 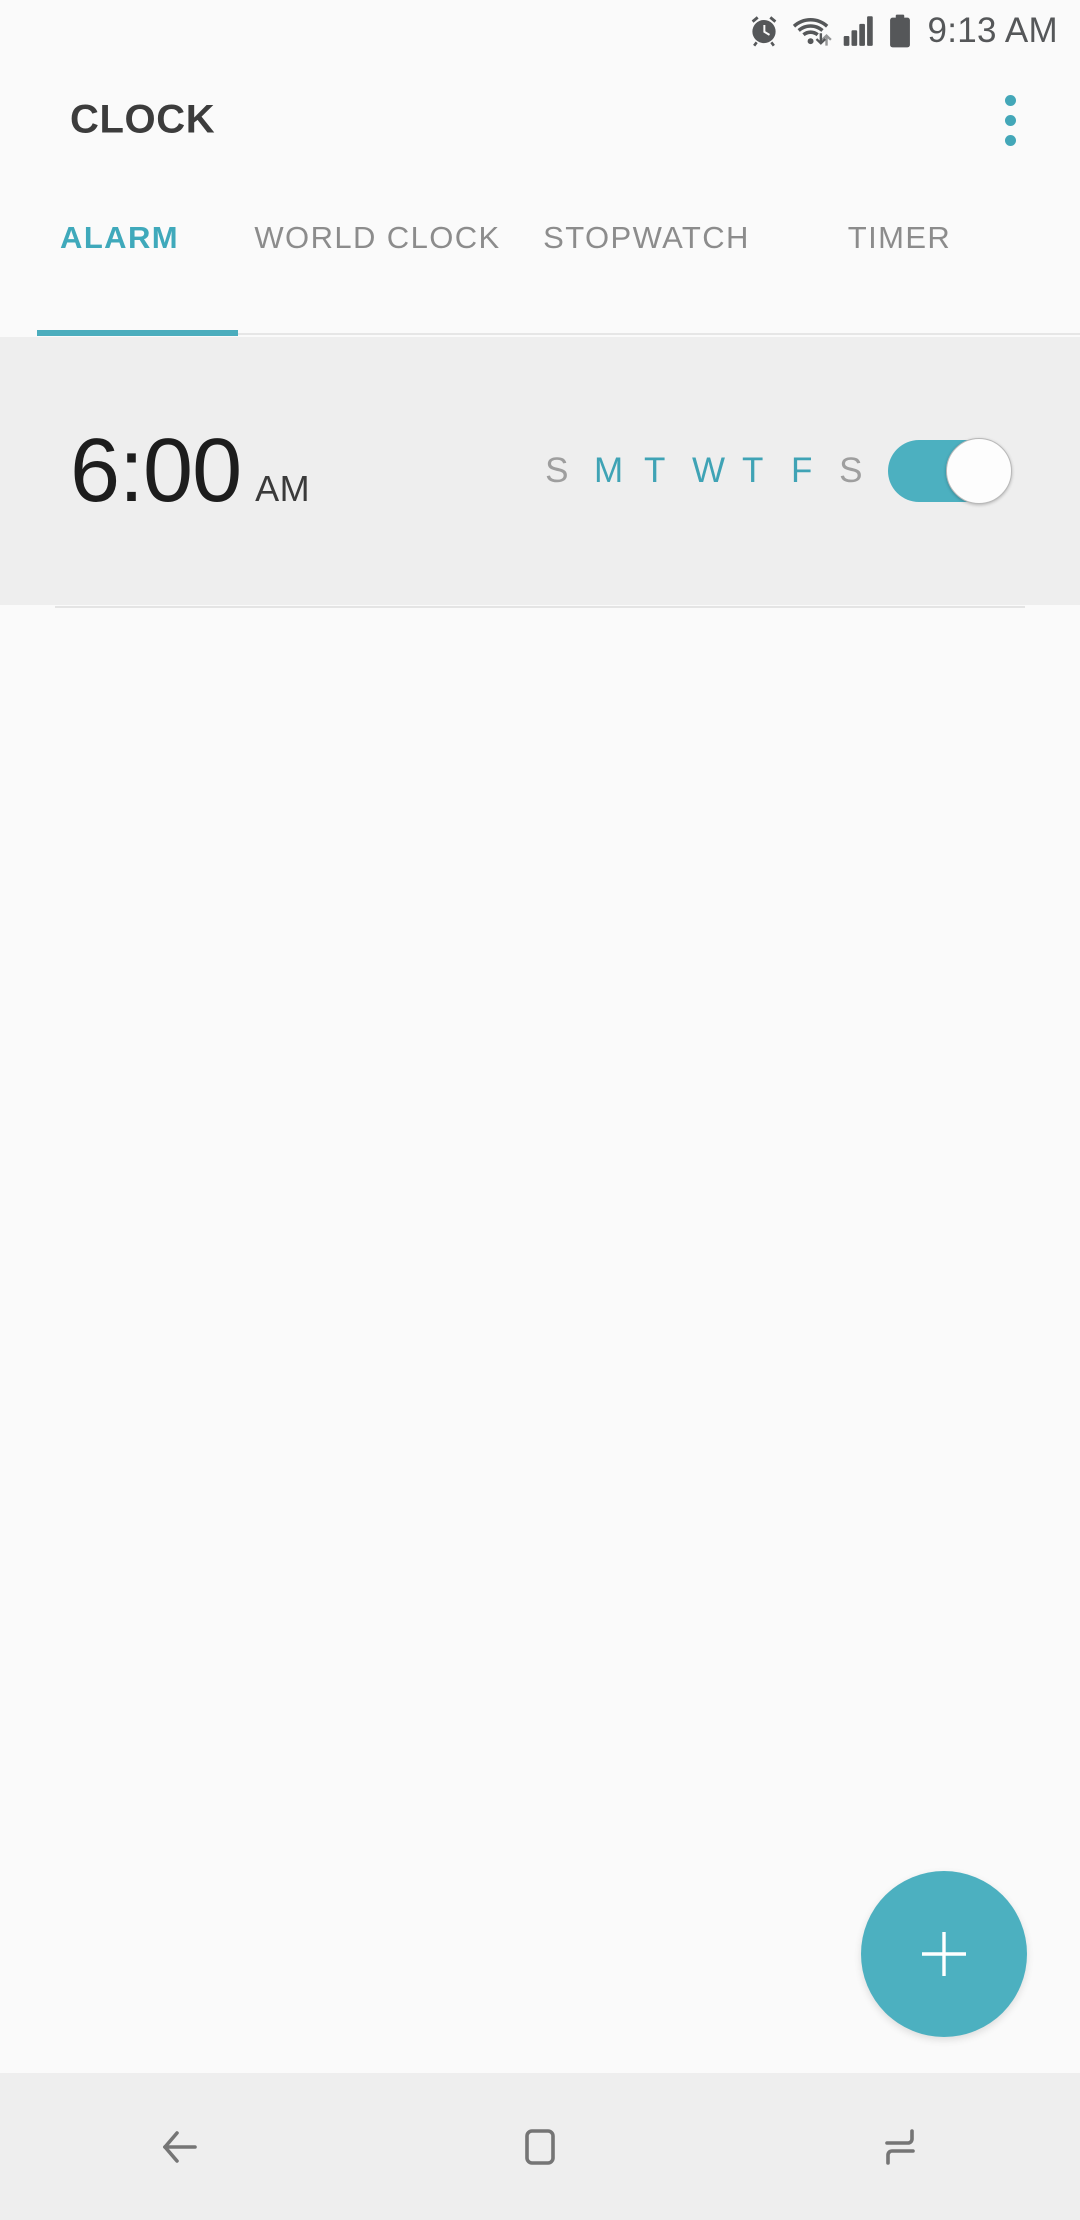 I want to click on plus-icon, so click(x=944, y=1954).